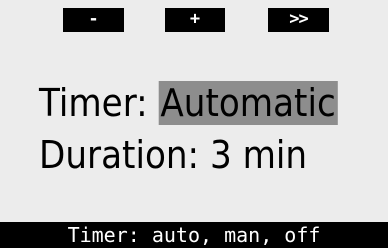  I want to click on increase-button: +, so click(195, 20).